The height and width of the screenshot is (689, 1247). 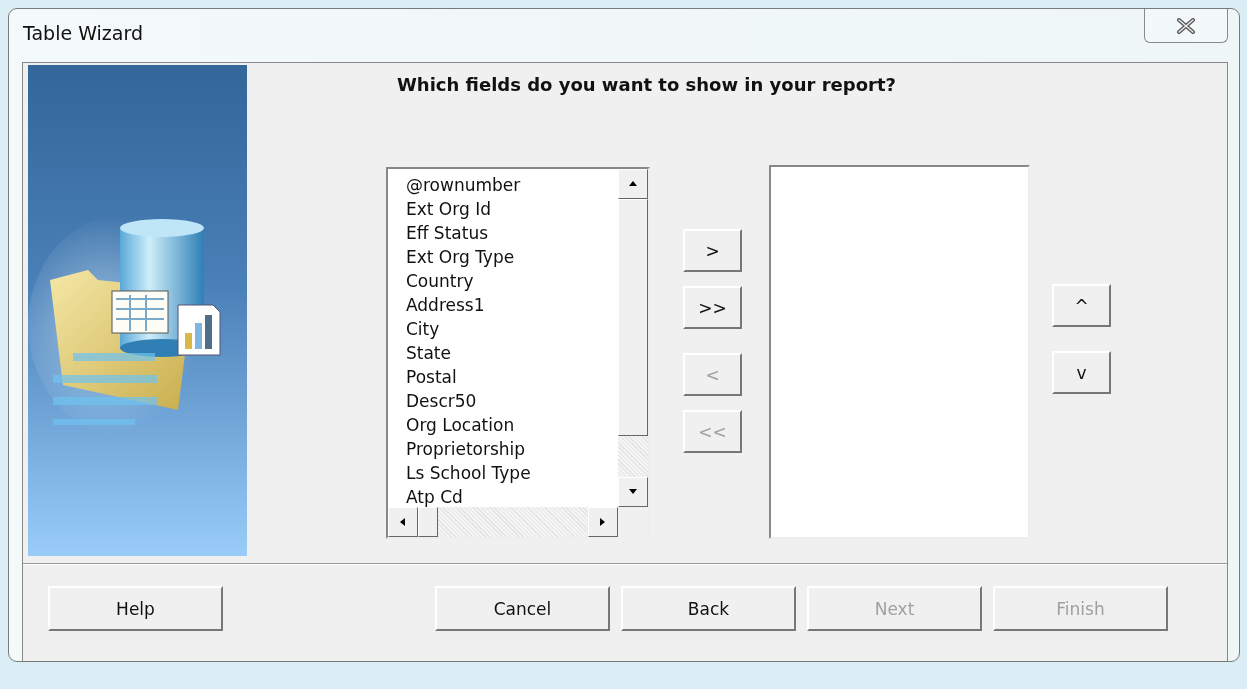 I want to click on wizard-question: Which fields do you want to show in your report?, so click(x=647, y=84).